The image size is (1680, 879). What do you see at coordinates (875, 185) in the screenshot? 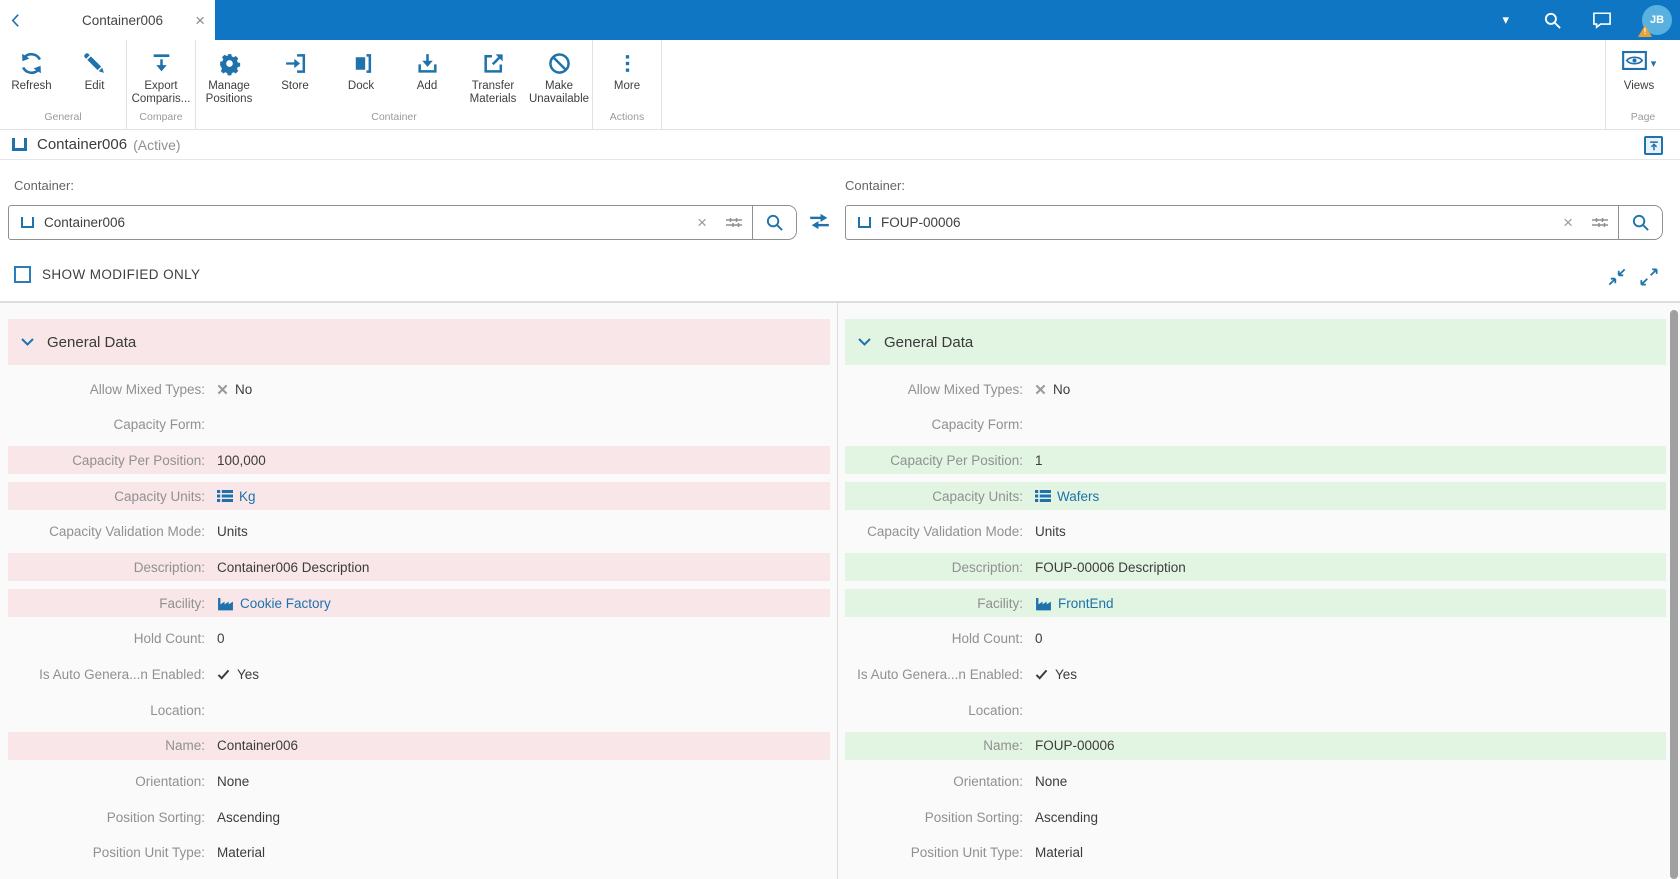
I see `container-label-right: Container:` at bounding box center [875, 185].